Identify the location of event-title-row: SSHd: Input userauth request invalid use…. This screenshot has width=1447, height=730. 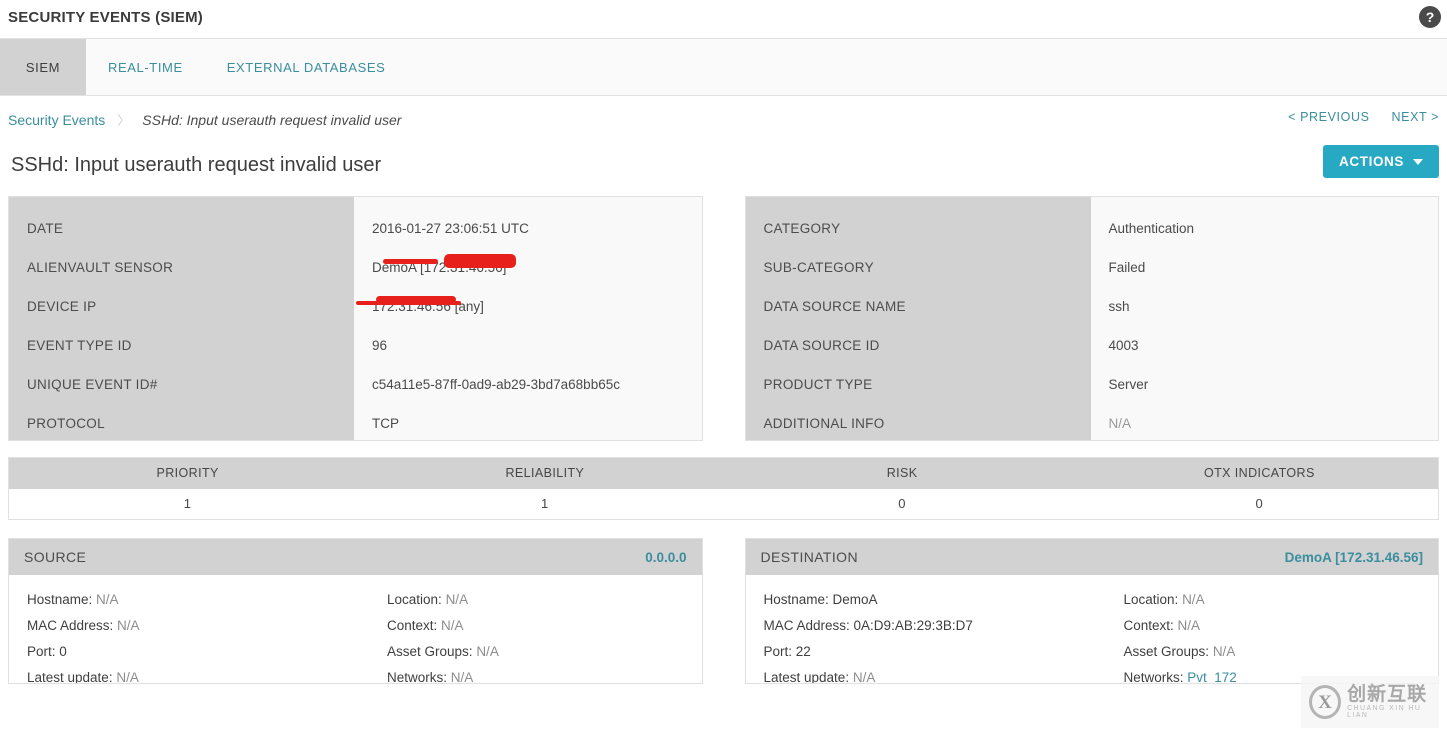
(723, 169).